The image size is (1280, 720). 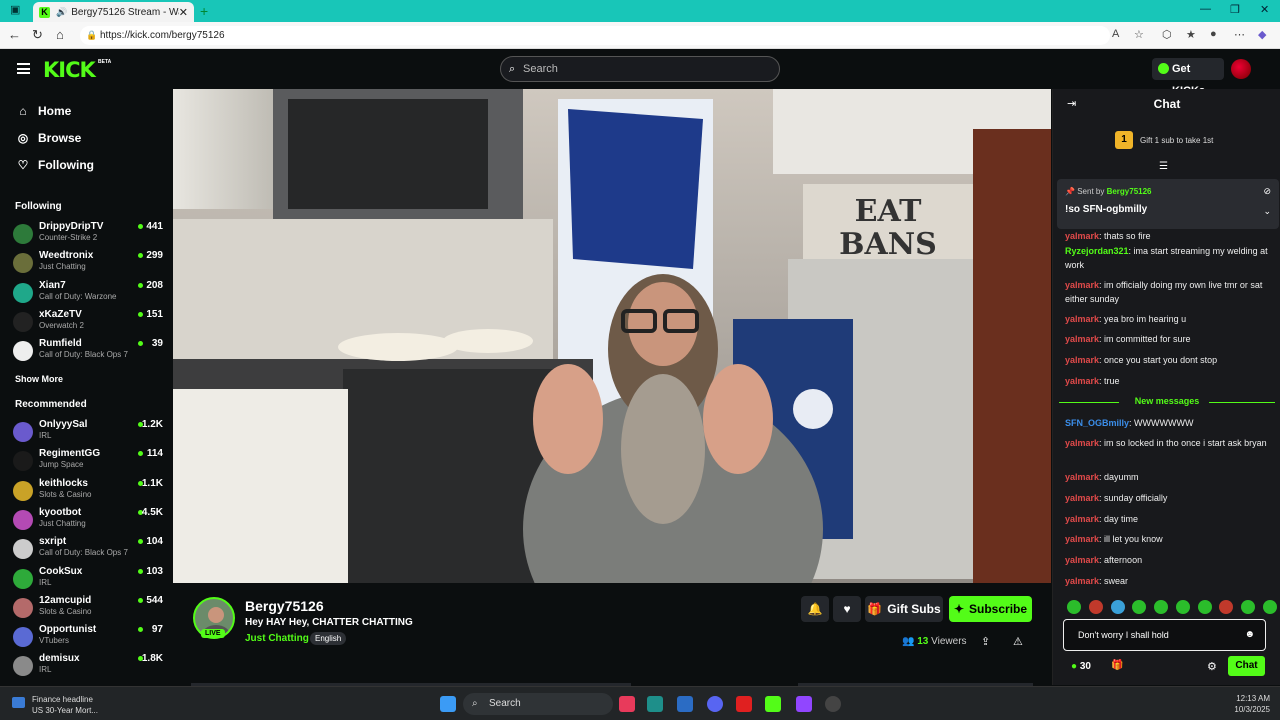 What do you see at coordinates (1235, 9) in the screenshot?
I see `maximize-icon: ❐` at bounding box center [1235, 9].